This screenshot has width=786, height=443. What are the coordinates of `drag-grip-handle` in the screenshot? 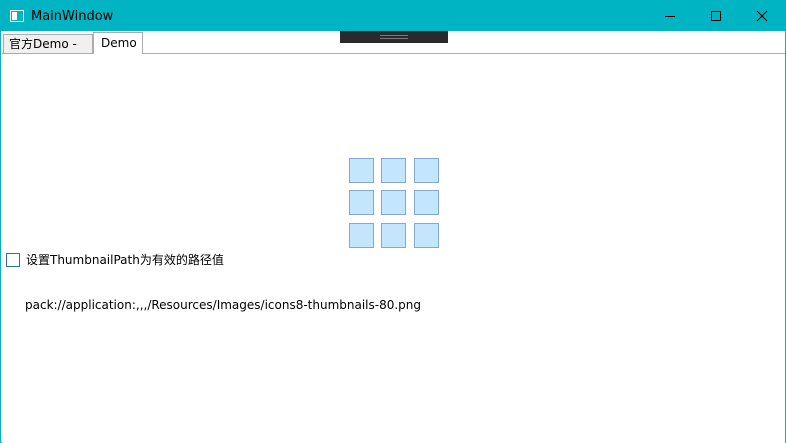 It's located at (394, 37).